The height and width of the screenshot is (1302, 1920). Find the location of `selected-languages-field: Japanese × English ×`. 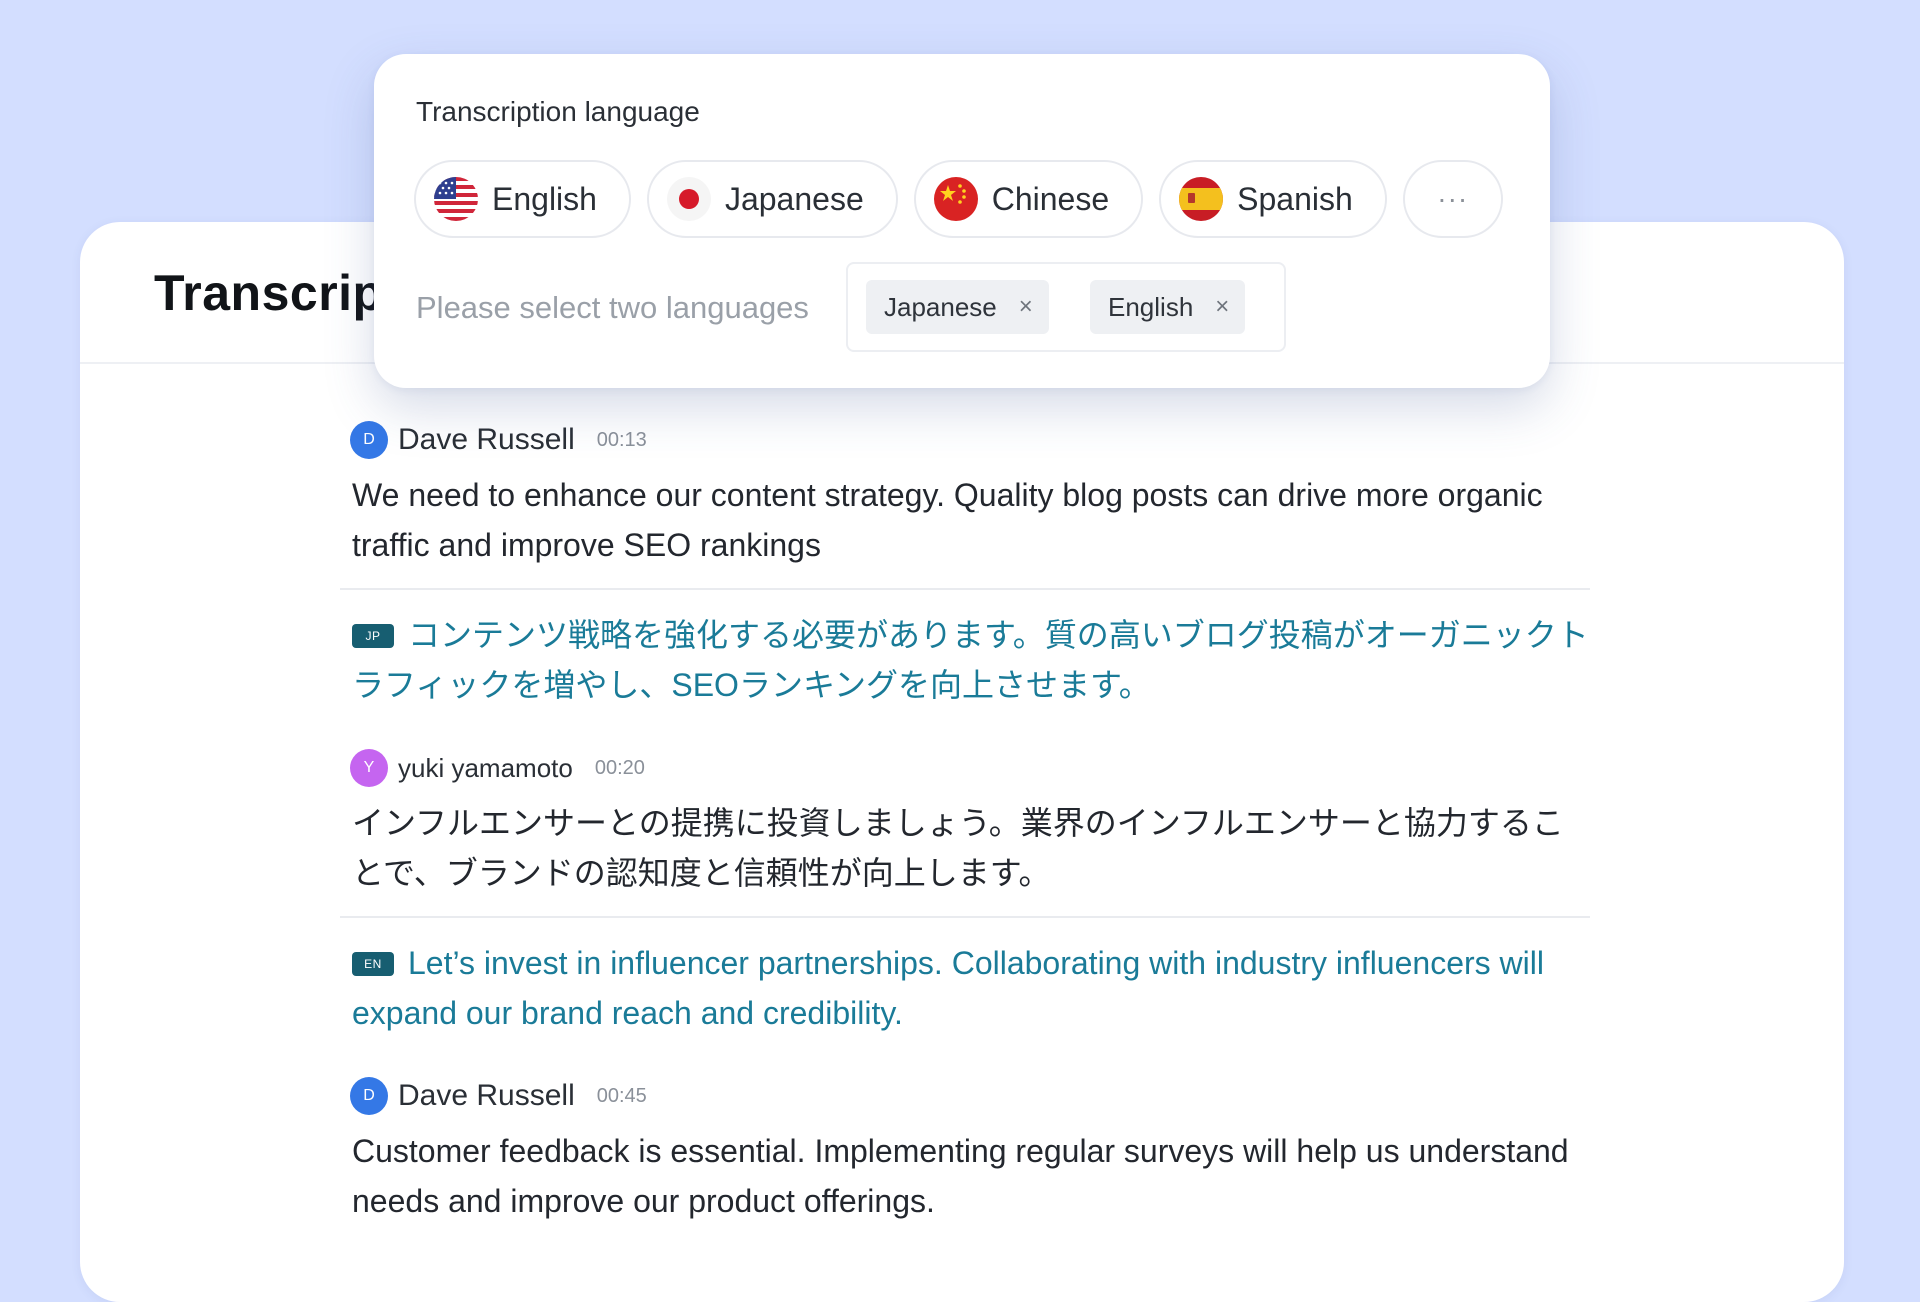

selected-languages-field: Japanese × English × is located at coordinates (1066, 307).